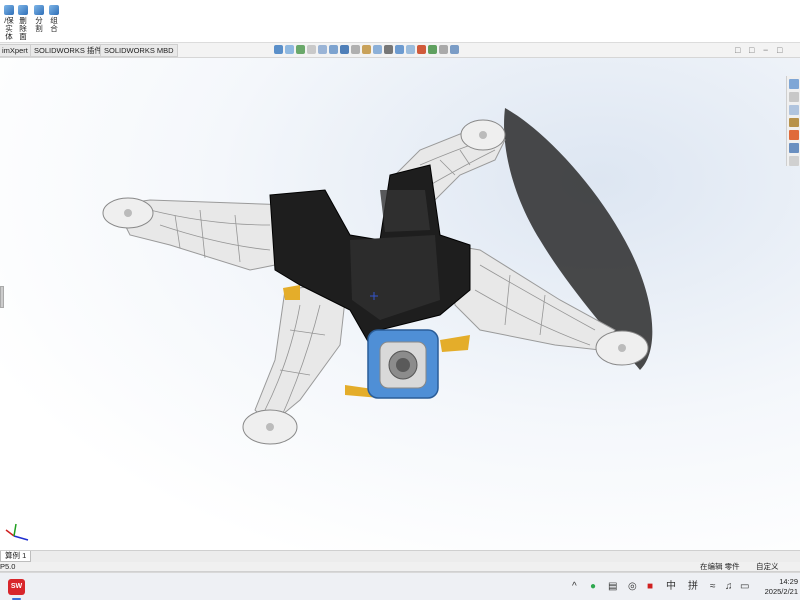 The width and height of the screenshot is (800, 600). I want to click on command-ribbon: /保实体 删除面 分割 组合, so click(400, 21).